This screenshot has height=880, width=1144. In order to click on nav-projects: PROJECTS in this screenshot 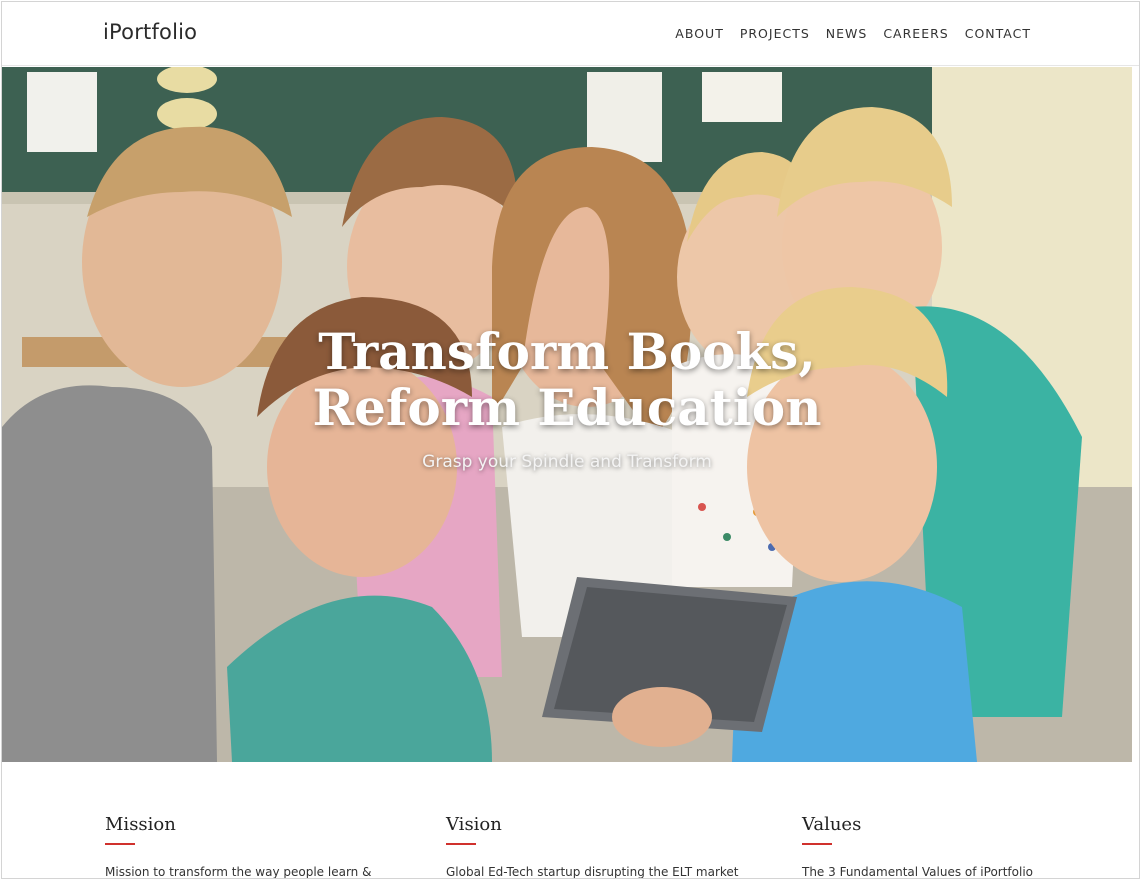, I will do `click(775, 33)`.